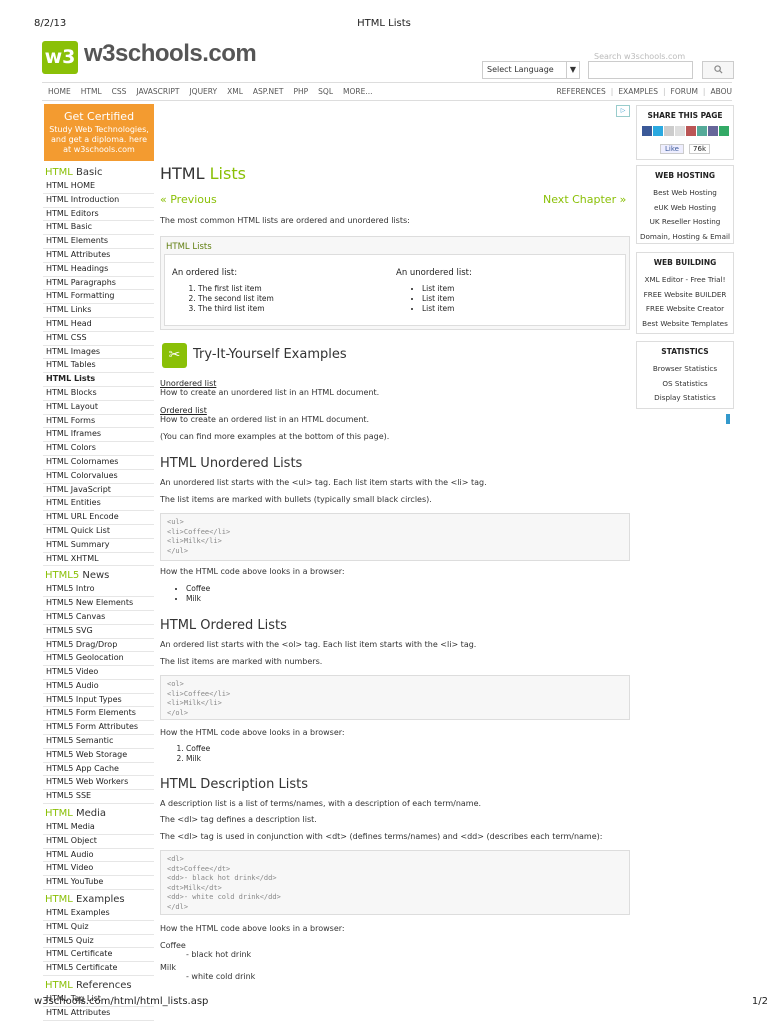 Image resolution: width=768 pixels, height=1024 pixels. Describe the element at coordinates (98, 435) in the screenshot. I see `sidebar-item-html-iframes: HTML Iframes` at that location.